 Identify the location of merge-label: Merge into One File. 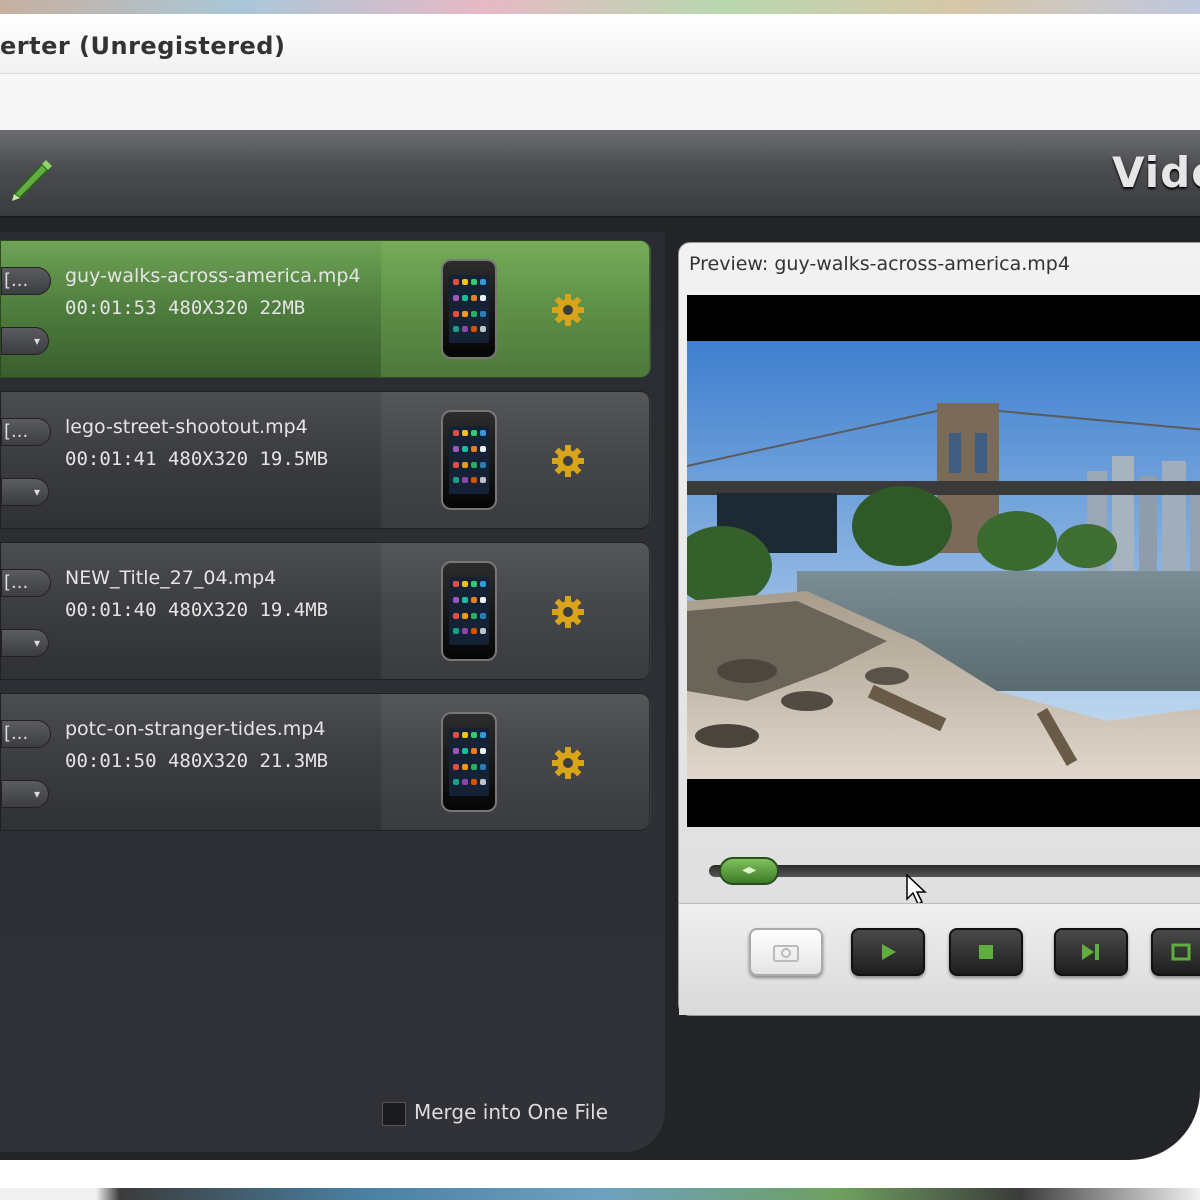
(511, 1112).